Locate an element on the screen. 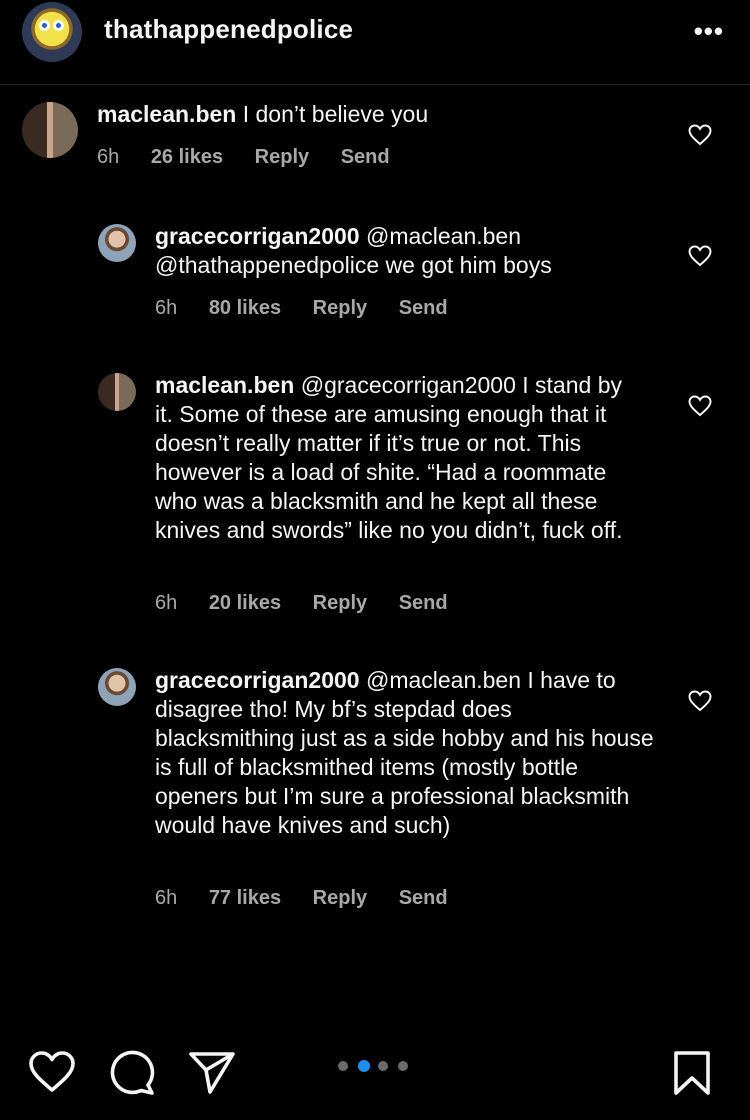 The height and width of the screenshot is (1120, 750). profile-avatar is located at coordinates (52, 32).